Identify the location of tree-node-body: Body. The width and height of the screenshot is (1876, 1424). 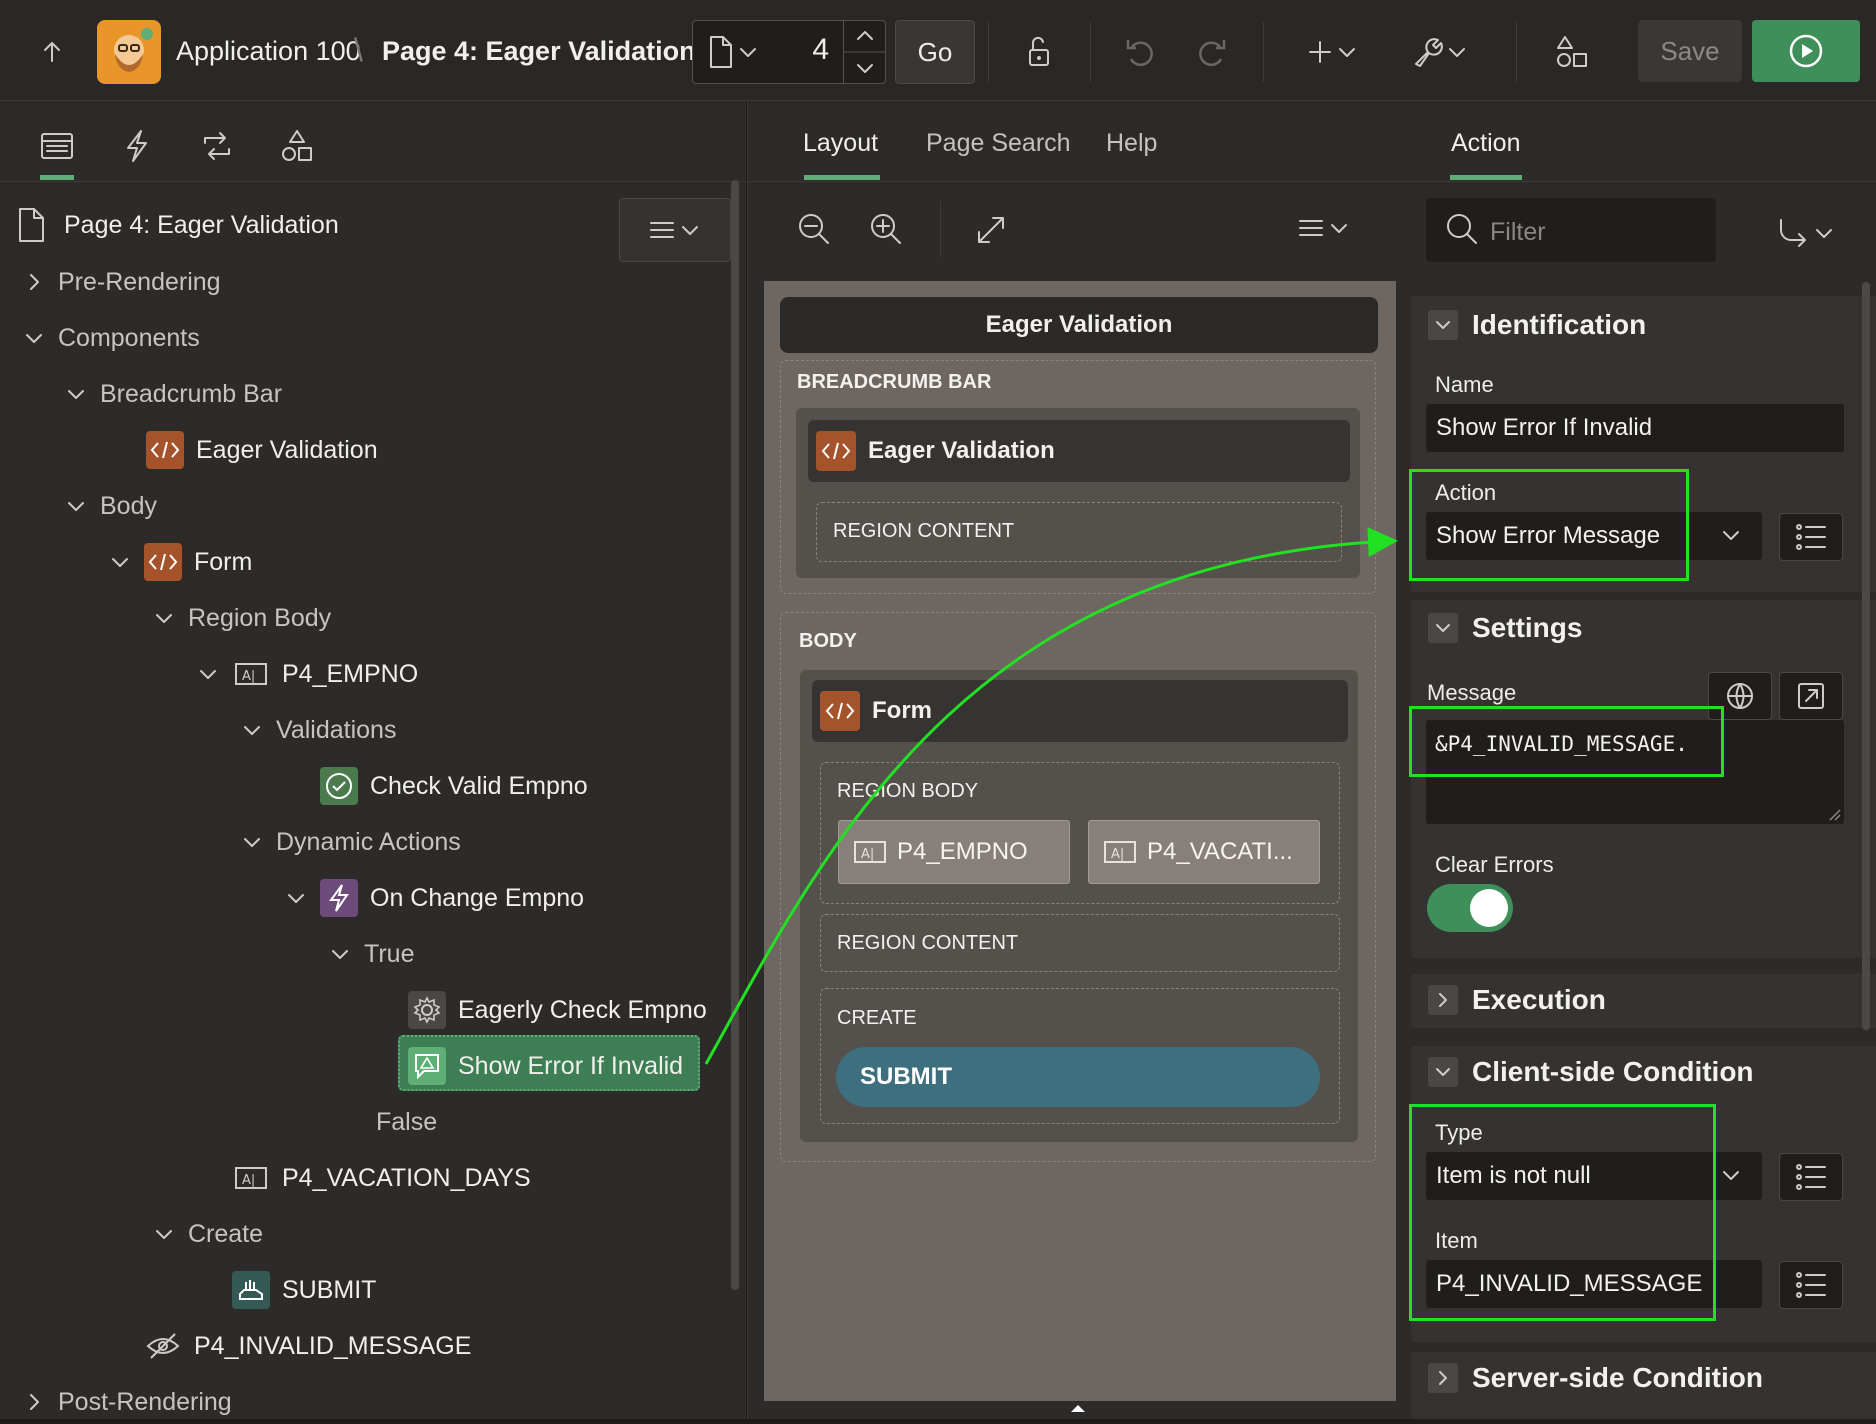
(109, 506).